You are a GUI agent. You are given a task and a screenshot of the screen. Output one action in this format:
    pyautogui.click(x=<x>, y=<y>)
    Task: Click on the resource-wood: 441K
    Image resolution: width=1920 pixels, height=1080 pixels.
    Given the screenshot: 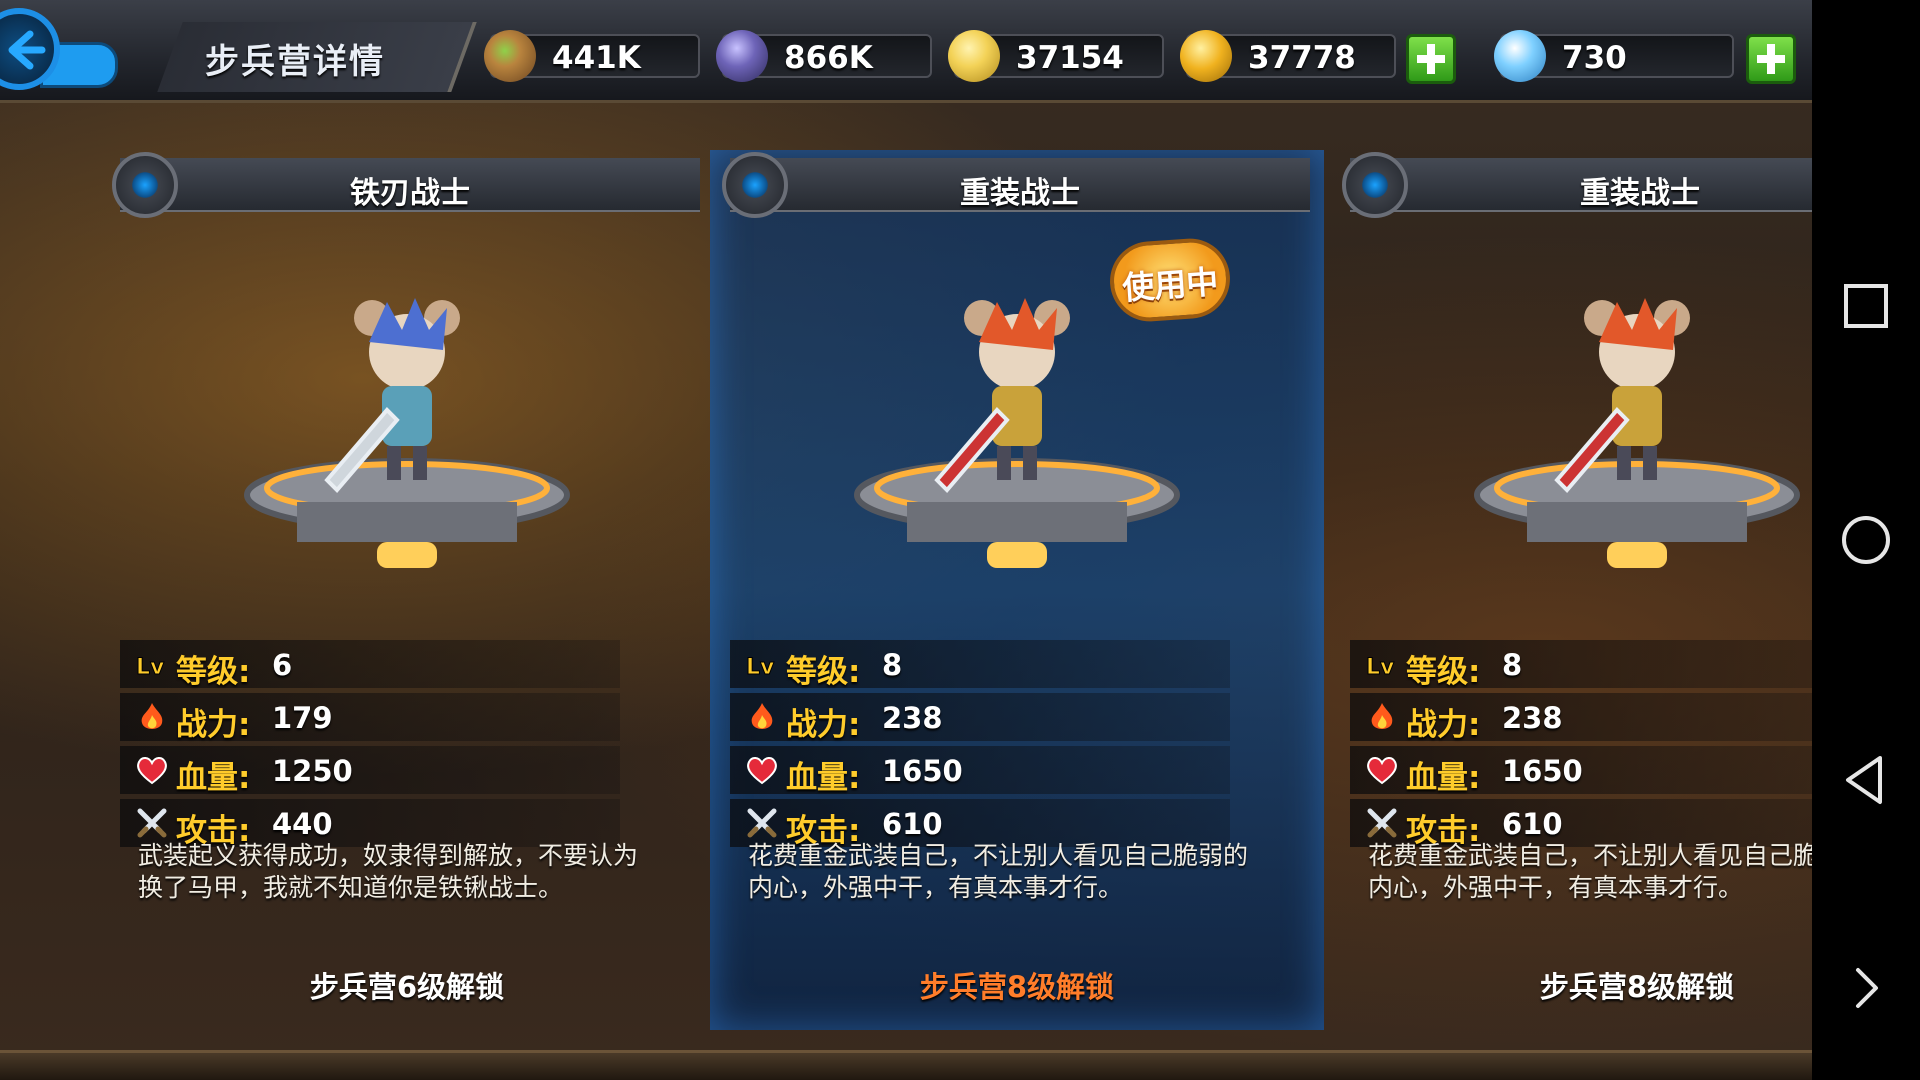 What is the action you would take?
    pyautogui.click(x=592, y=56)
    